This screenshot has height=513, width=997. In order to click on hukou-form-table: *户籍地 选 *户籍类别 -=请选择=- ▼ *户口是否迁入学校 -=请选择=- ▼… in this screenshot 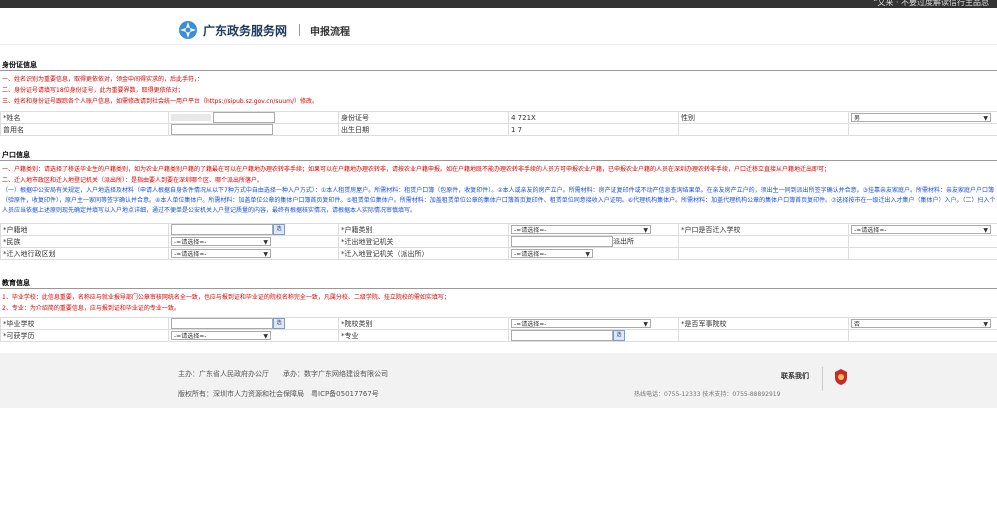, I will do `click(498, 241)`.